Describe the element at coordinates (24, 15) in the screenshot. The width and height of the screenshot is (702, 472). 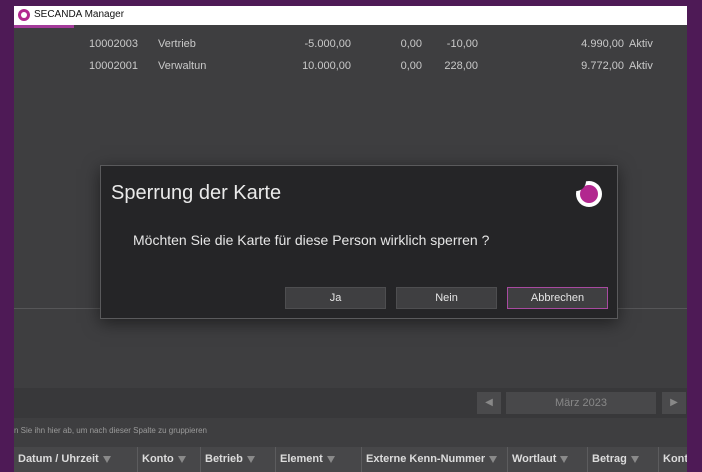
I see `app-logo-icon` at that location.